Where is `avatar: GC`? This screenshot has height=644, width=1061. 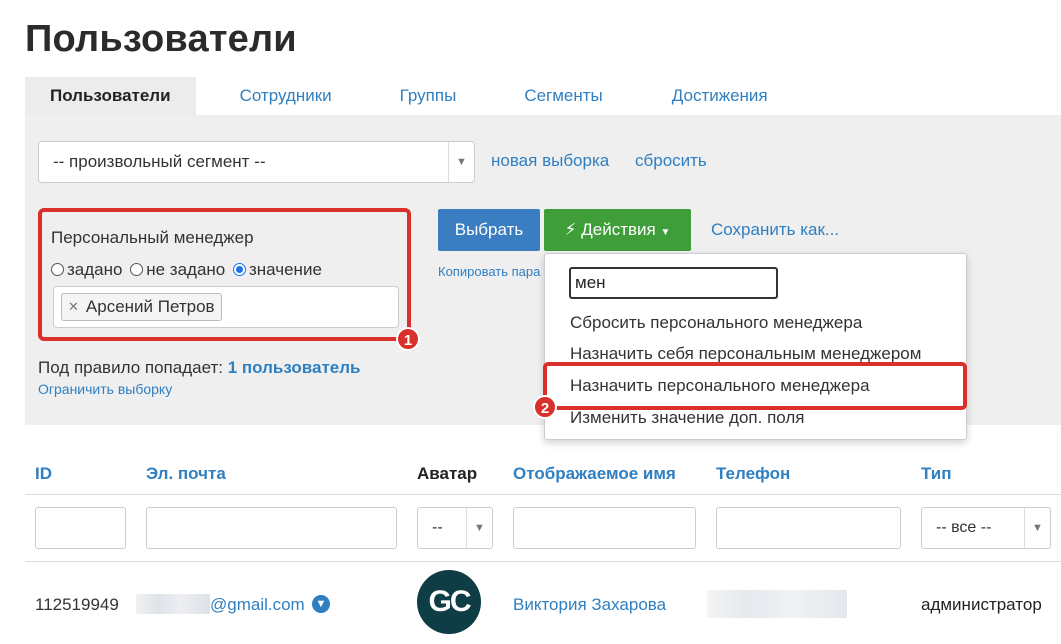 avatar: GC is located at coordinates (449, 602).